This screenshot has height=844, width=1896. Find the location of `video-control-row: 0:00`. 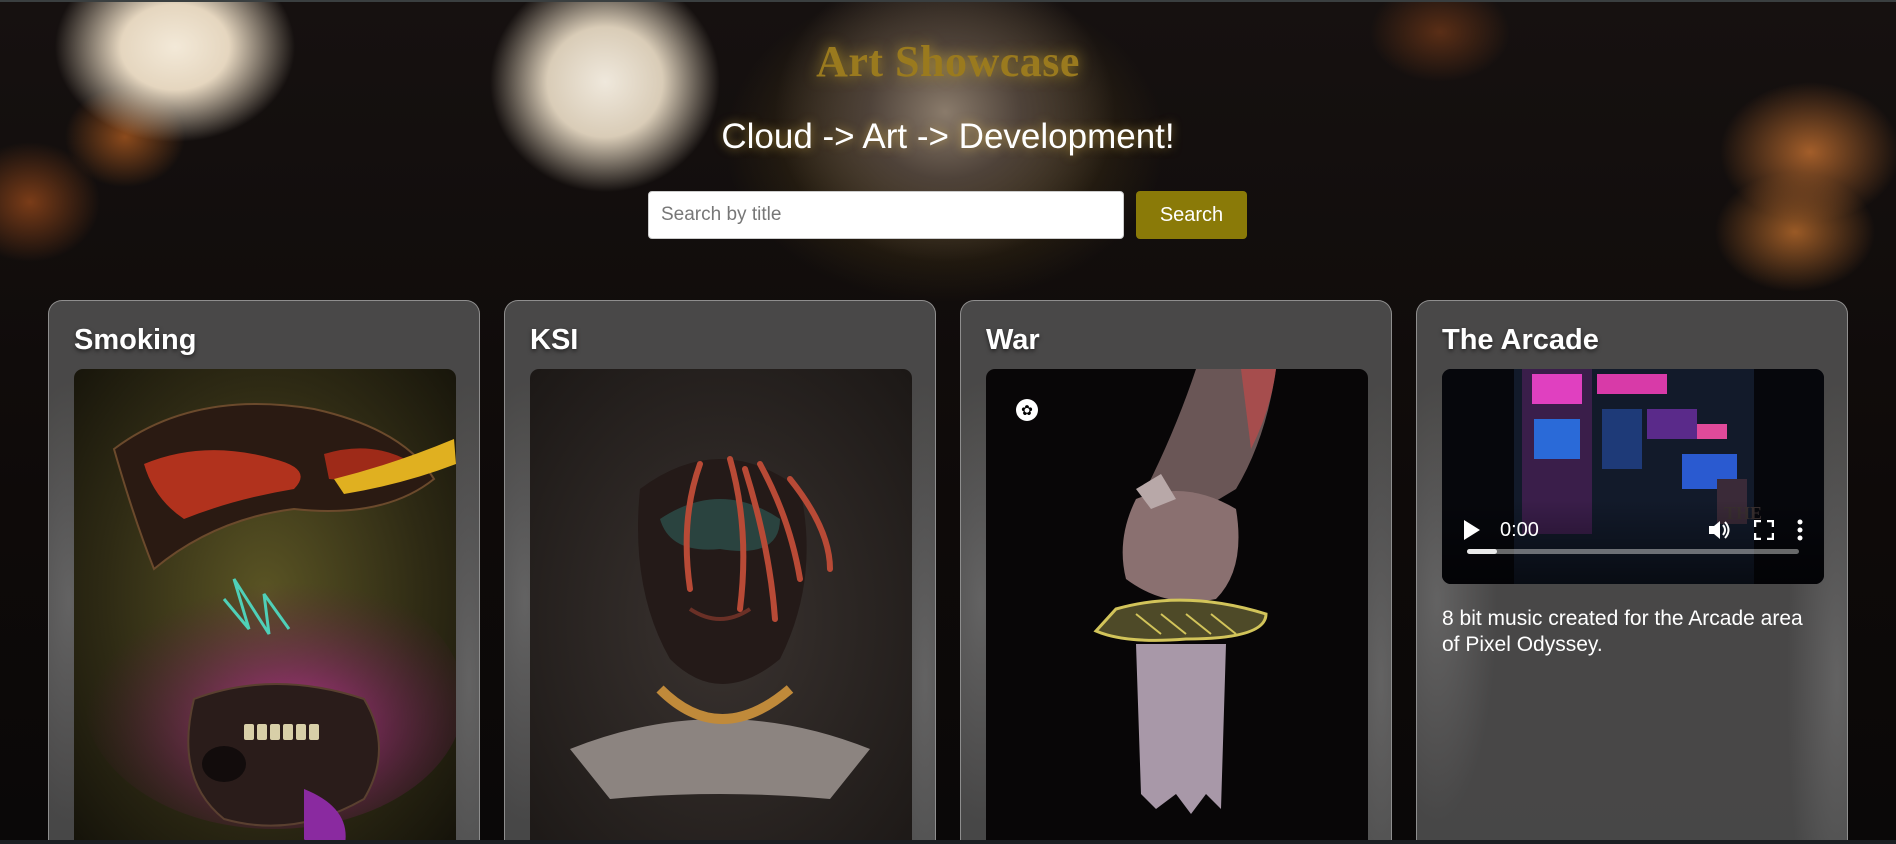

video-control-row: 0:00 is located at coordinates (1633, 530).